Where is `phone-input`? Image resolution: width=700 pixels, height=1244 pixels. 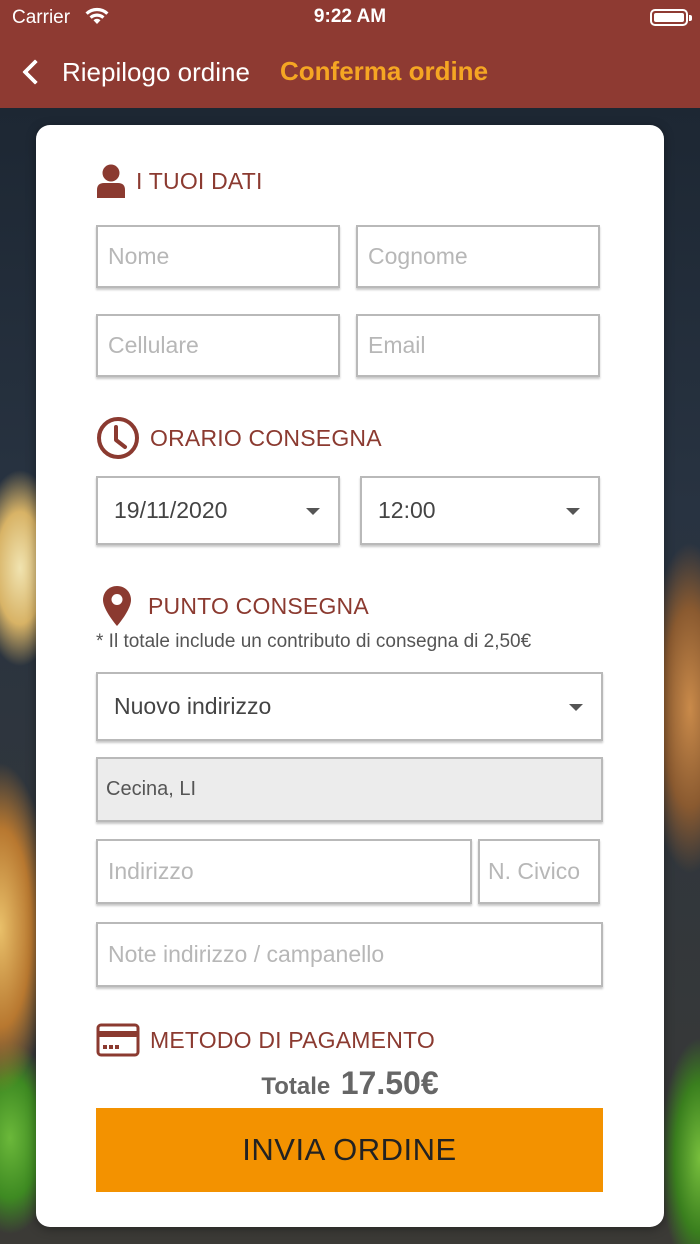
phone-input is located at coordinates (223, 345).